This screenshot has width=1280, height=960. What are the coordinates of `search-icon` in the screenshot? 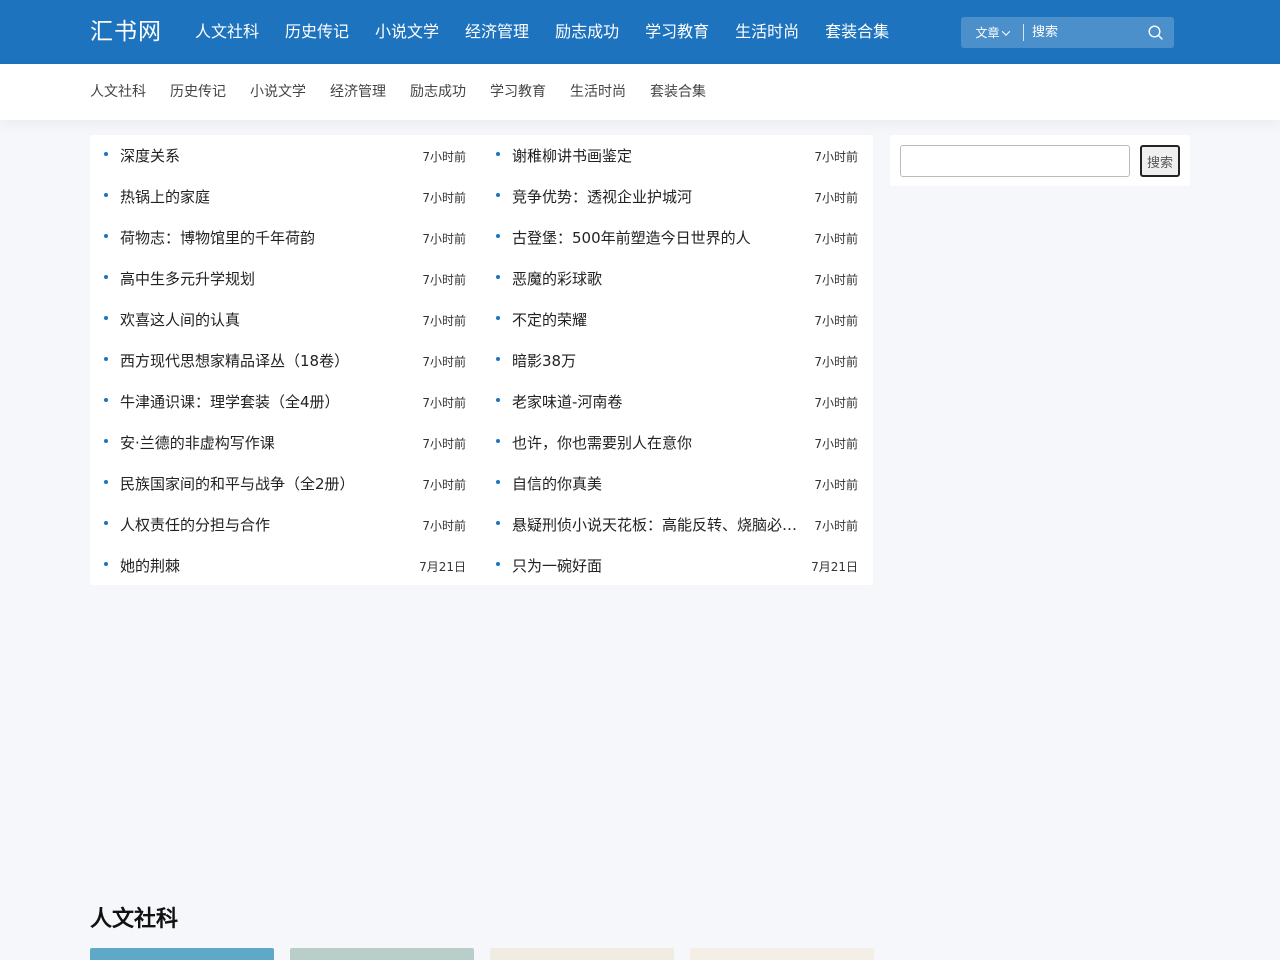 It's located at (1155, 32).